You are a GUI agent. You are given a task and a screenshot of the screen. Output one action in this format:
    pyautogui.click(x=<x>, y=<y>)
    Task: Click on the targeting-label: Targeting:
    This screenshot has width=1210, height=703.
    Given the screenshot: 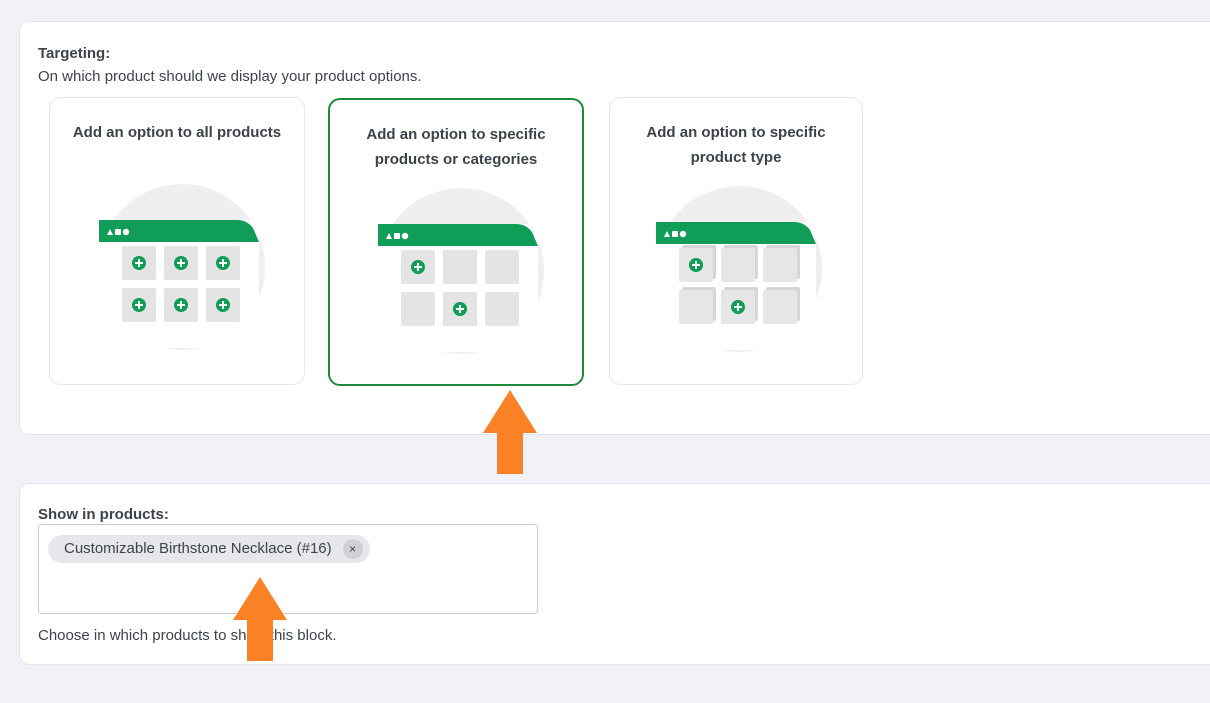 What is the action you would take?
    pyautogui.click(x=74, y=53)
    